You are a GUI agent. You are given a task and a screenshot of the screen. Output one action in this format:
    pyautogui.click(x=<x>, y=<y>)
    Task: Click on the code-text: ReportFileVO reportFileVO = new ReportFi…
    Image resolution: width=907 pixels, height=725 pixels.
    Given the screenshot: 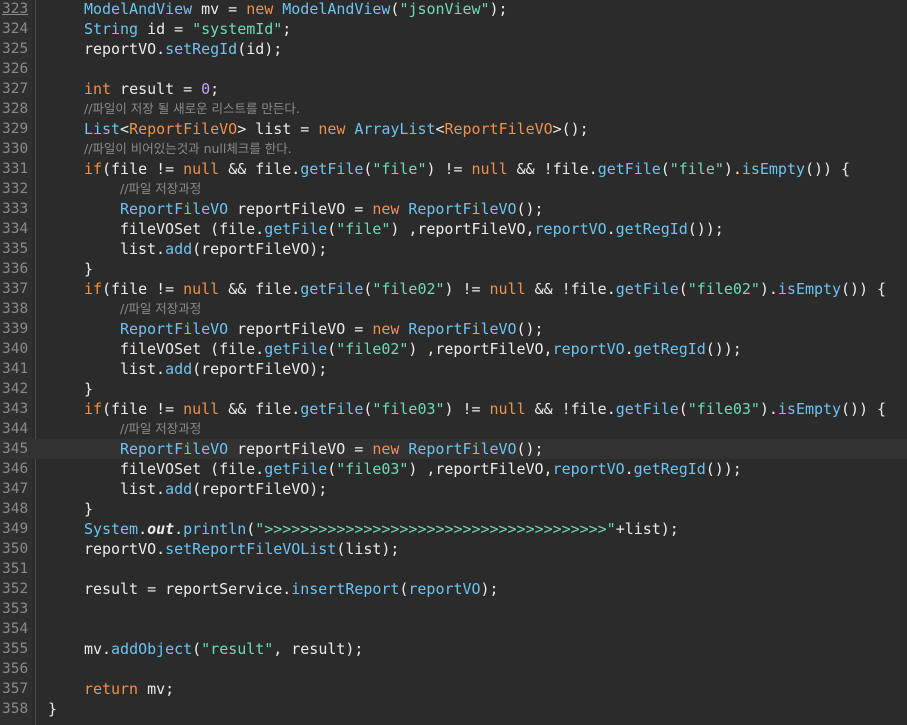 What is the action you would take?
    pyautogui.click(x=332, y=449)
    